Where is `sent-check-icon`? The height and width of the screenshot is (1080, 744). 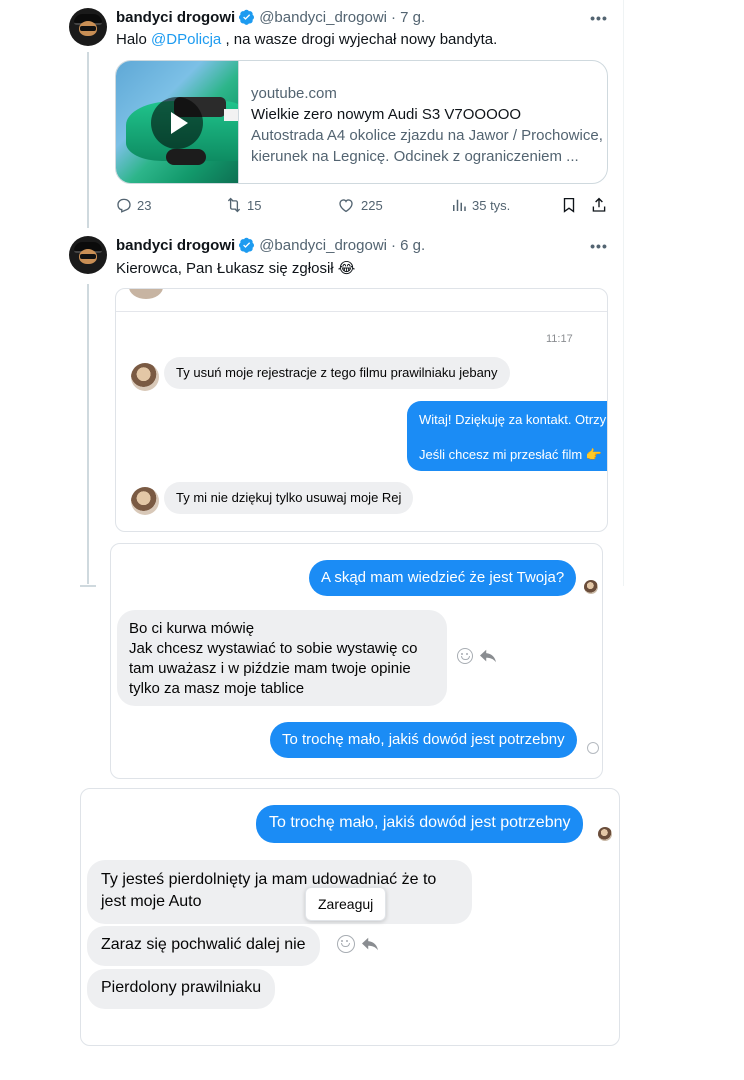 sent-check-icon is located at coordinates (593, 748).